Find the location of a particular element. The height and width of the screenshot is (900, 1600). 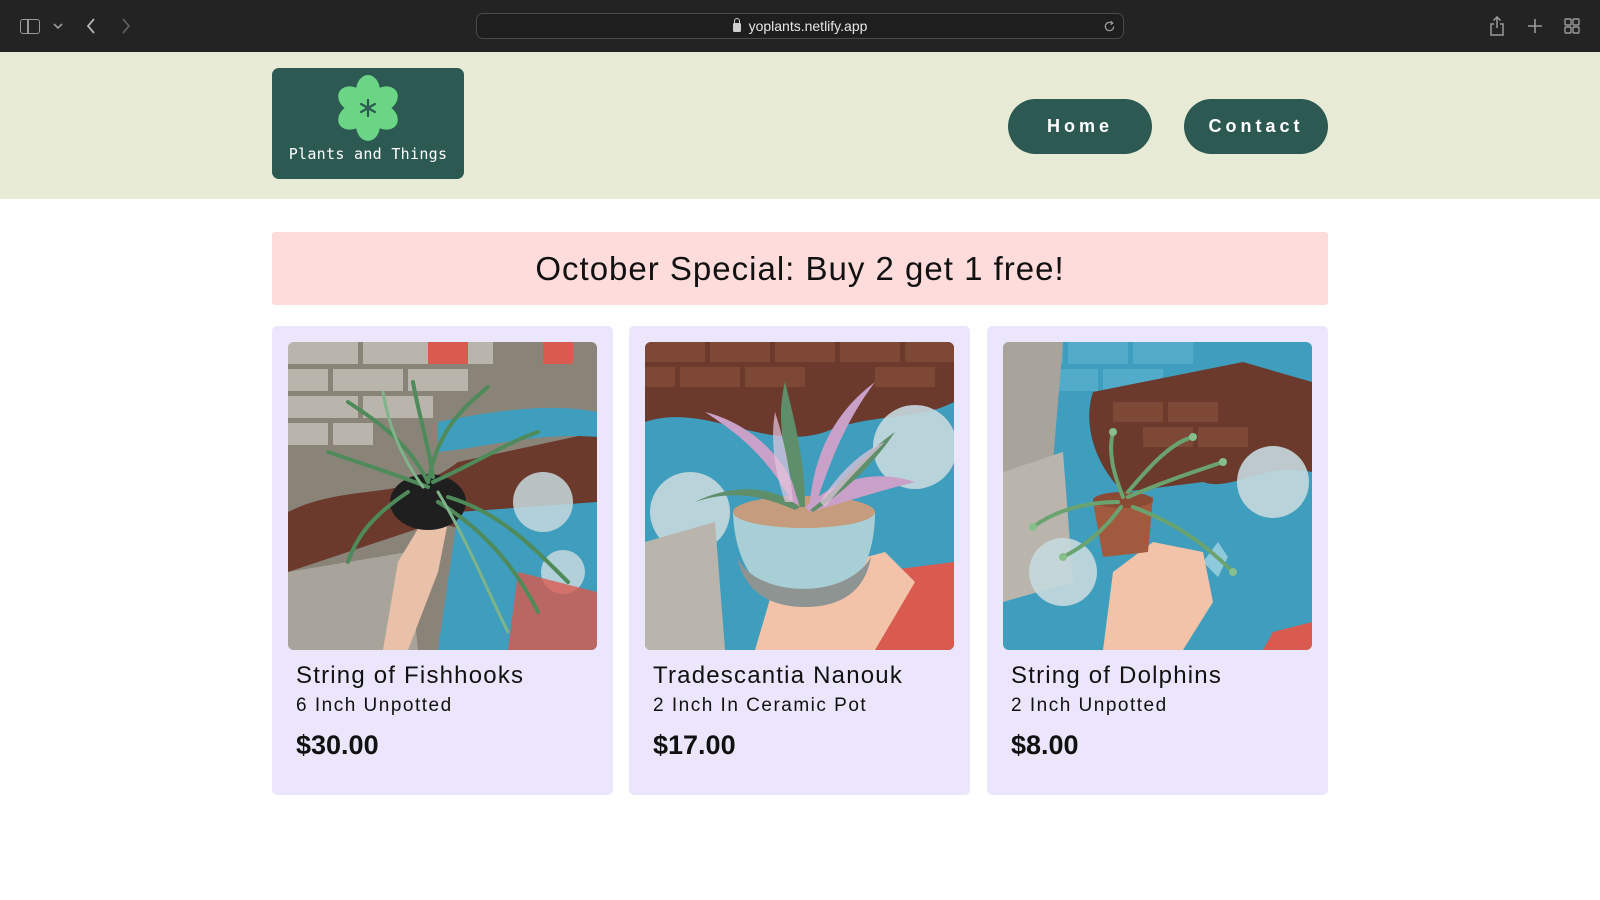

plus-icon is located at coordinates (1535, 26).